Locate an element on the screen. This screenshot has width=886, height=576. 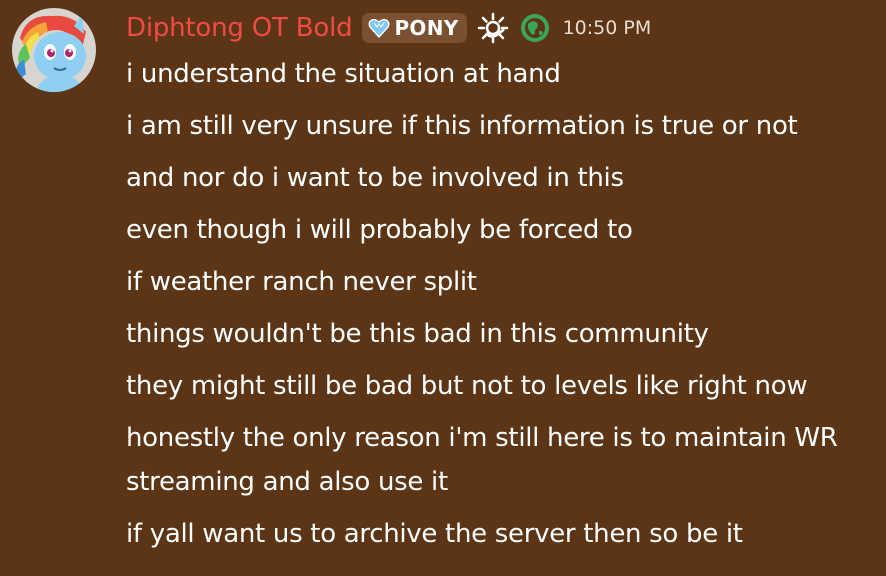
globe-badge-icon is located at coordinates (535, 28).